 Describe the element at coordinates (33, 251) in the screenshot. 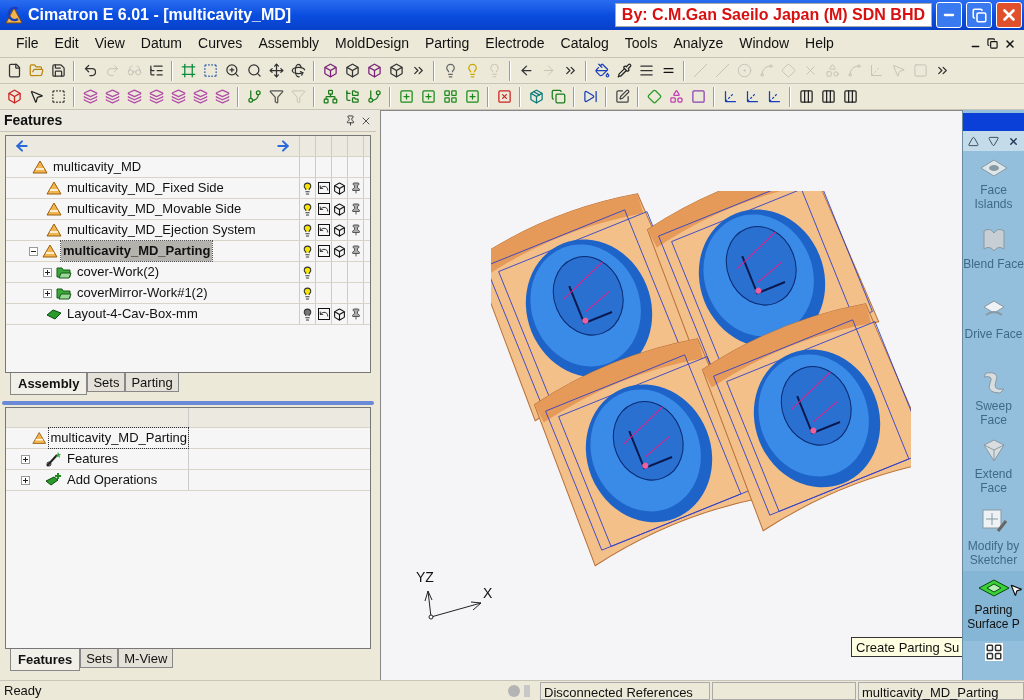

I see `collapse-icon` at that location.